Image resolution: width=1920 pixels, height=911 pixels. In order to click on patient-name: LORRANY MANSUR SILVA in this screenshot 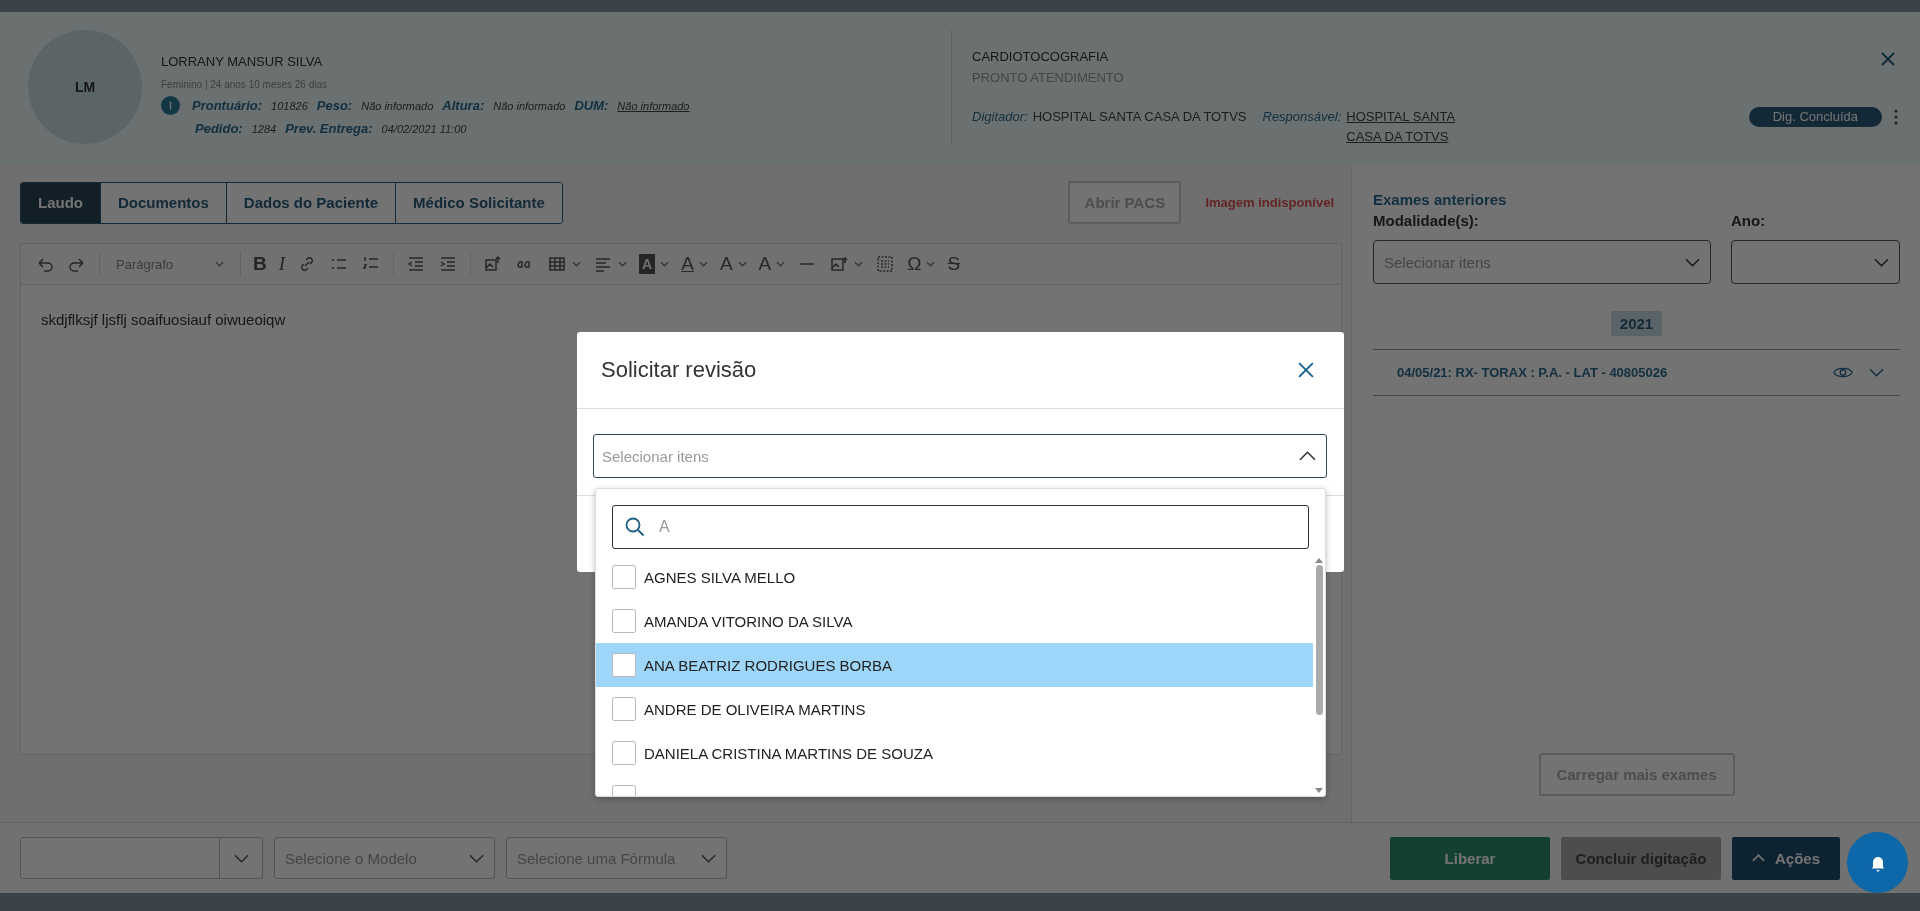, I will do `click(242, 61)`.